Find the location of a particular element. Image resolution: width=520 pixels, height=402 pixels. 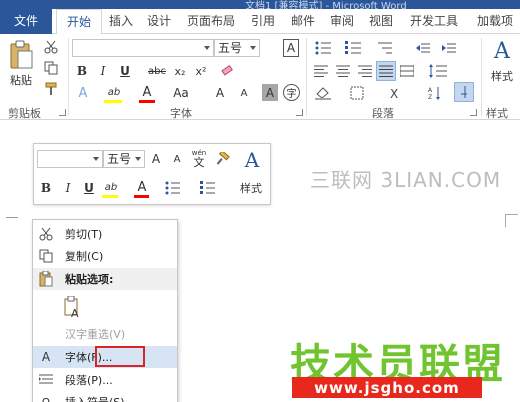

menu-item-insert-symbol: Ω 插入符号(S) is located at coordinates (105, 396).